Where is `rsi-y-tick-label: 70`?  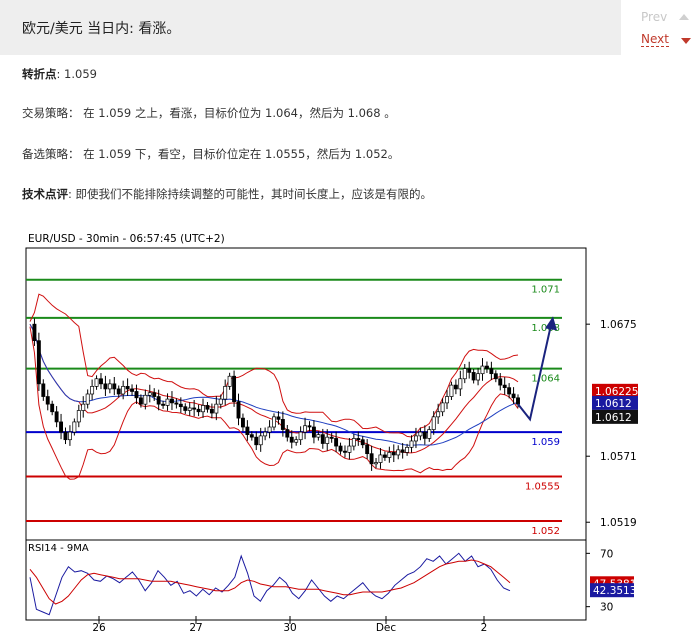
rsi-y-tick-label: 70 is located at coordinates (606, 554).